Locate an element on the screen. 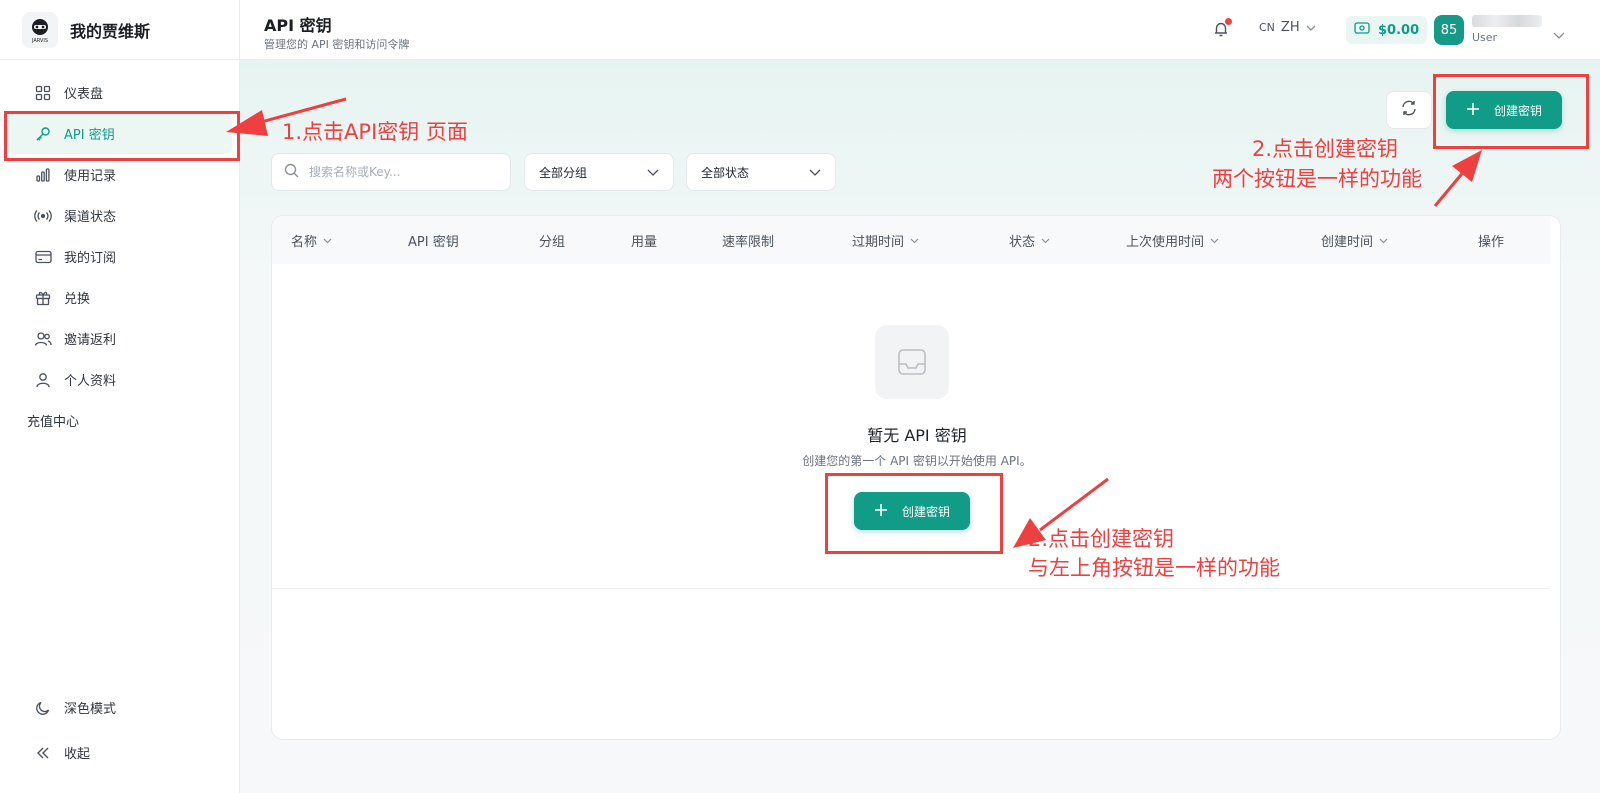  sidebar-item-referral: 邀请返利 is located at coordinates (119, 338).